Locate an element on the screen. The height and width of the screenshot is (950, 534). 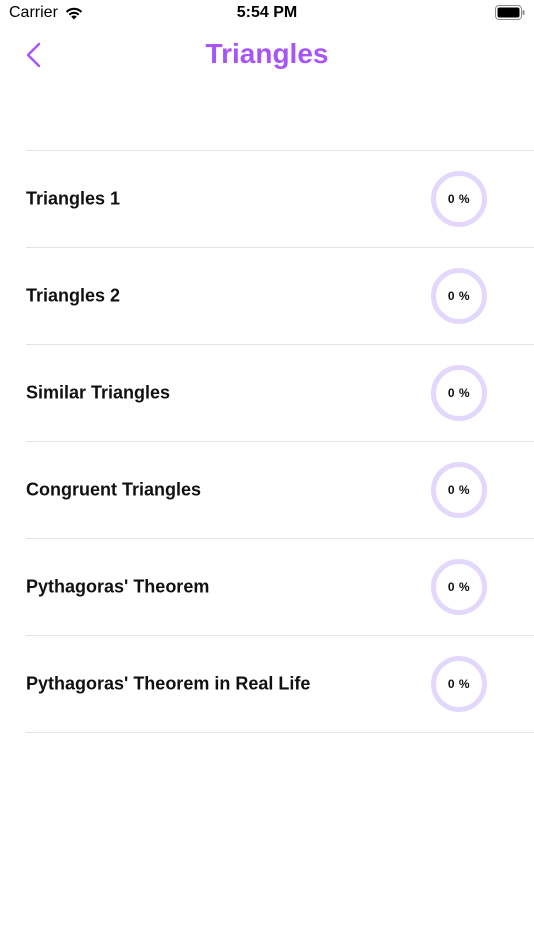
lesson-row: Similar Triangles 0 % is located at coordinates (280, 393).